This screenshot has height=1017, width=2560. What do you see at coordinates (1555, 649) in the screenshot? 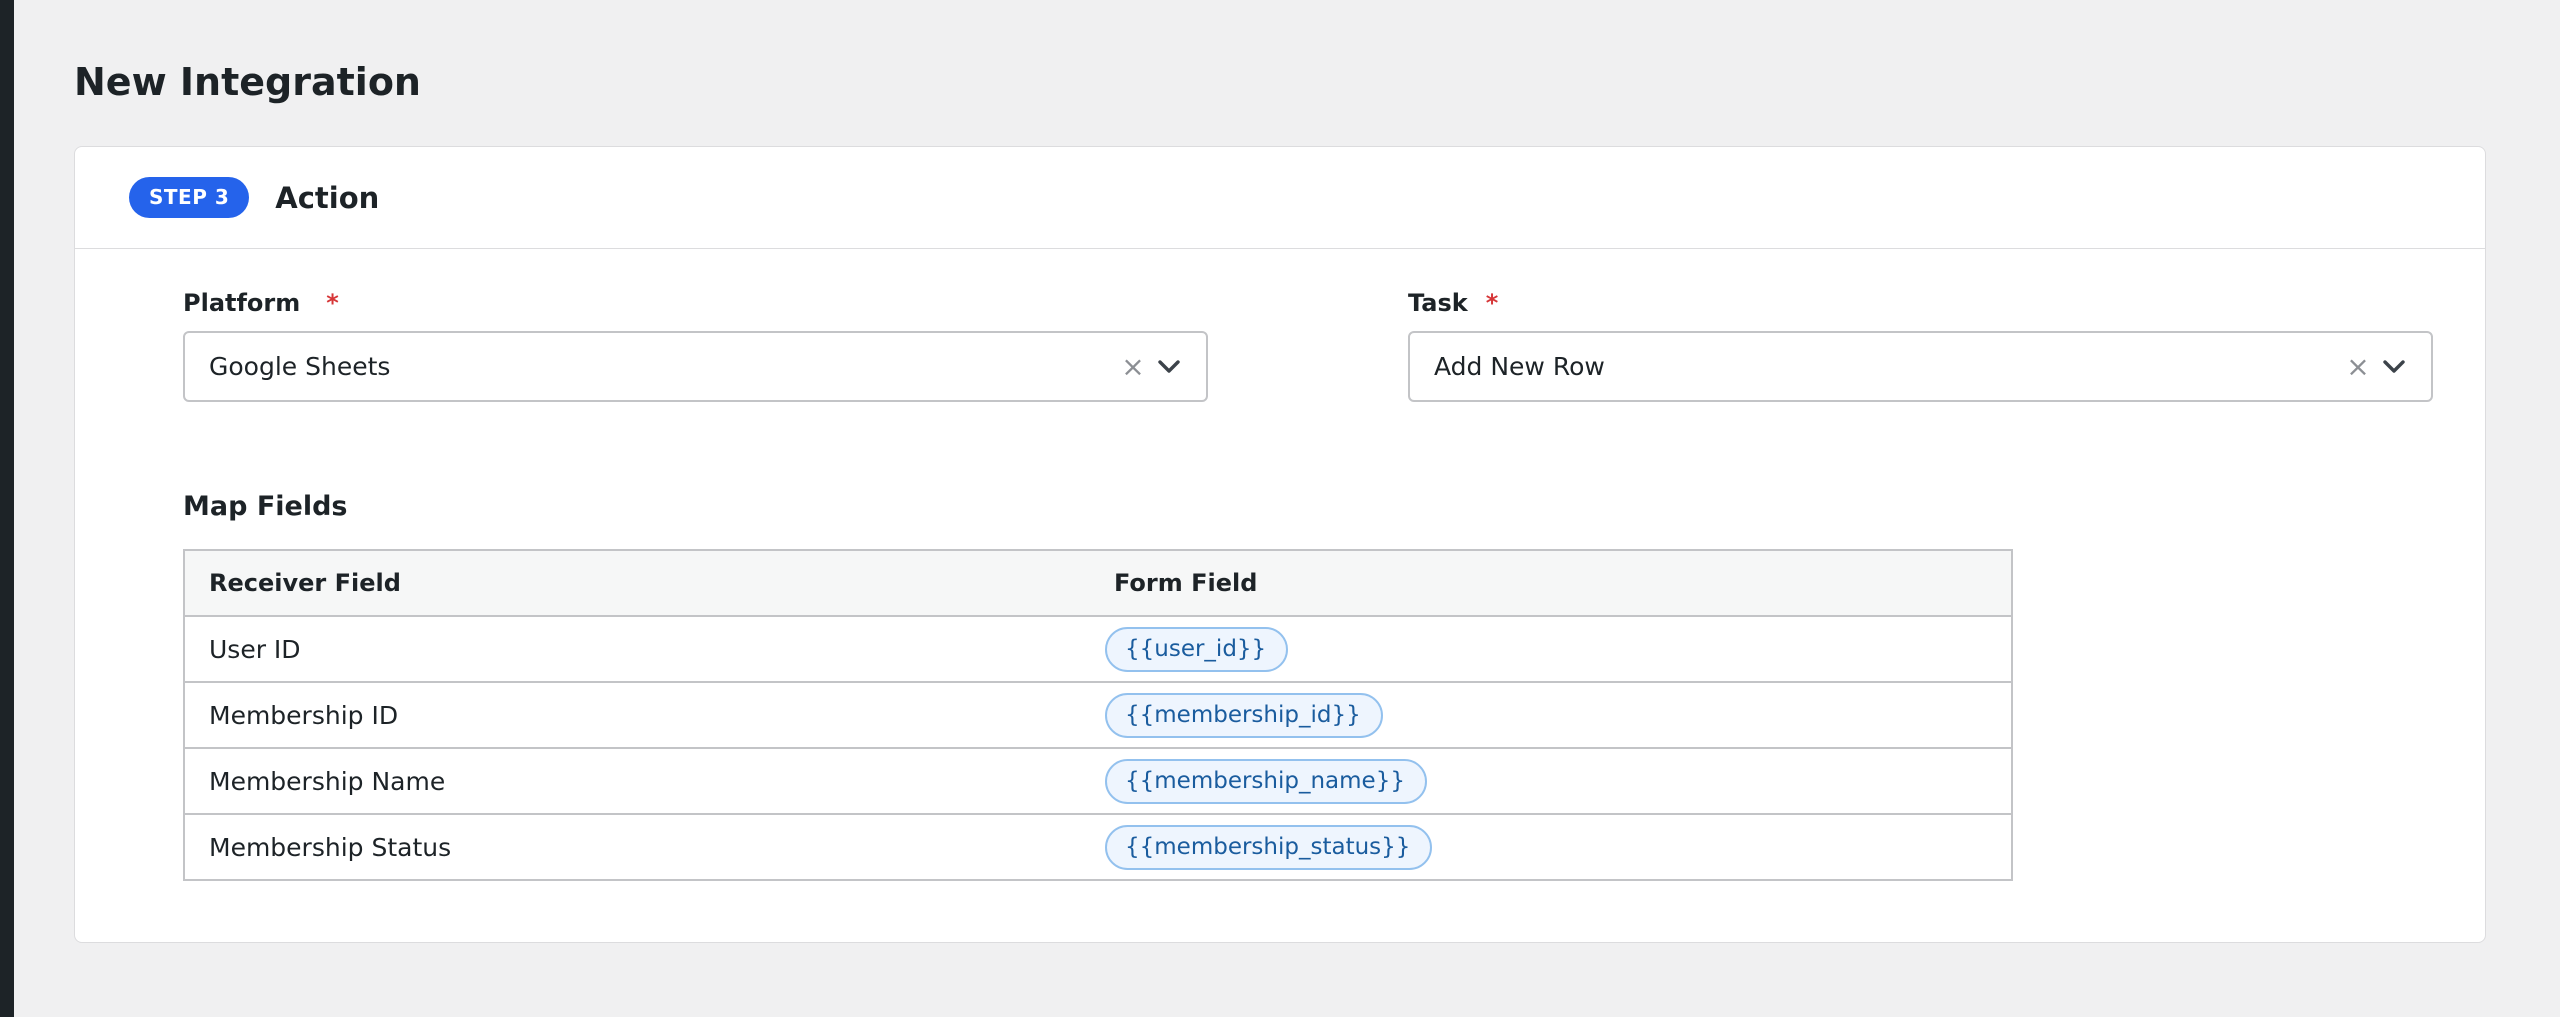
I see `form-field-cell: {{user_id}}` at bounding box center [1555, 649].